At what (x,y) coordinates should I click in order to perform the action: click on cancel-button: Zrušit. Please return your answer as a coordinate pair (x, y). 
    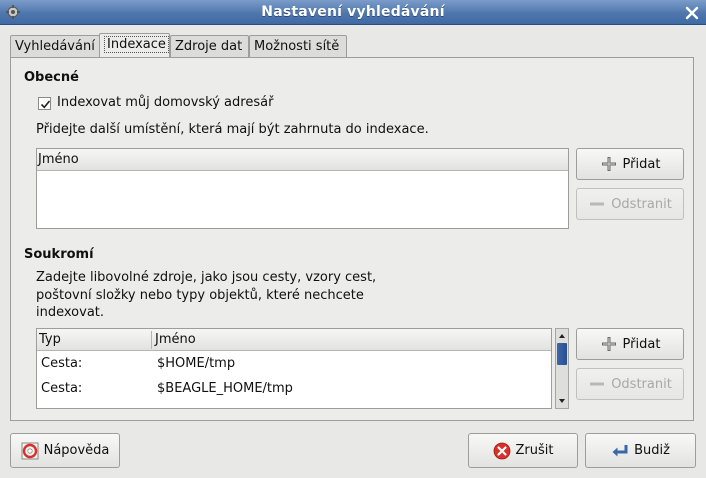
    Looking at the image, I should click on (523, 450).